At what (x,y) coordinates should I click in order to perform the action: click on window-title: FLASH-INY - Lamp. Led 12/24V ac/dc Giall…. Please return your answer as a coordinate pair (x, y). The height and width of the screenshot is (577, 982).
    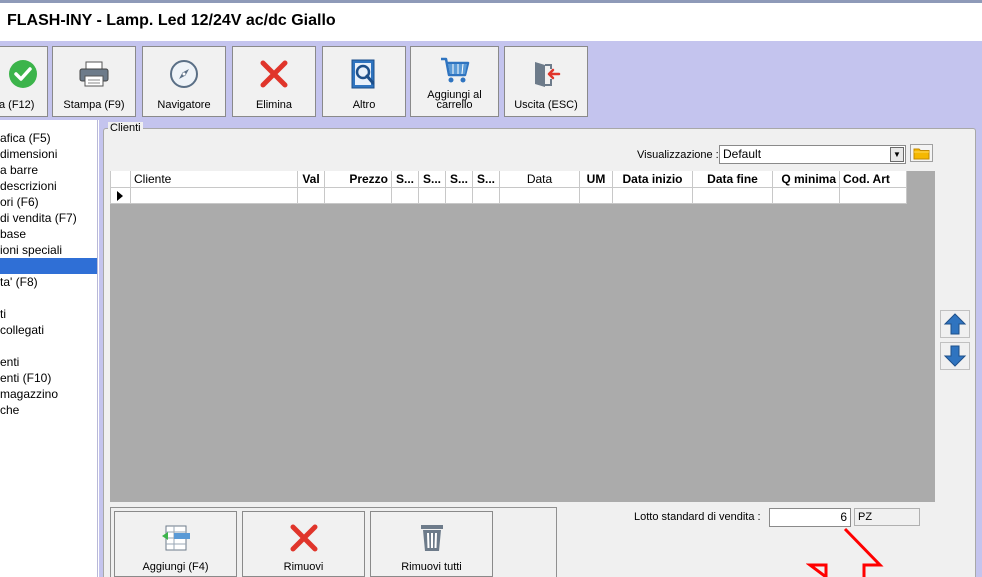
    Looking at the image, I should click on (171, 20).